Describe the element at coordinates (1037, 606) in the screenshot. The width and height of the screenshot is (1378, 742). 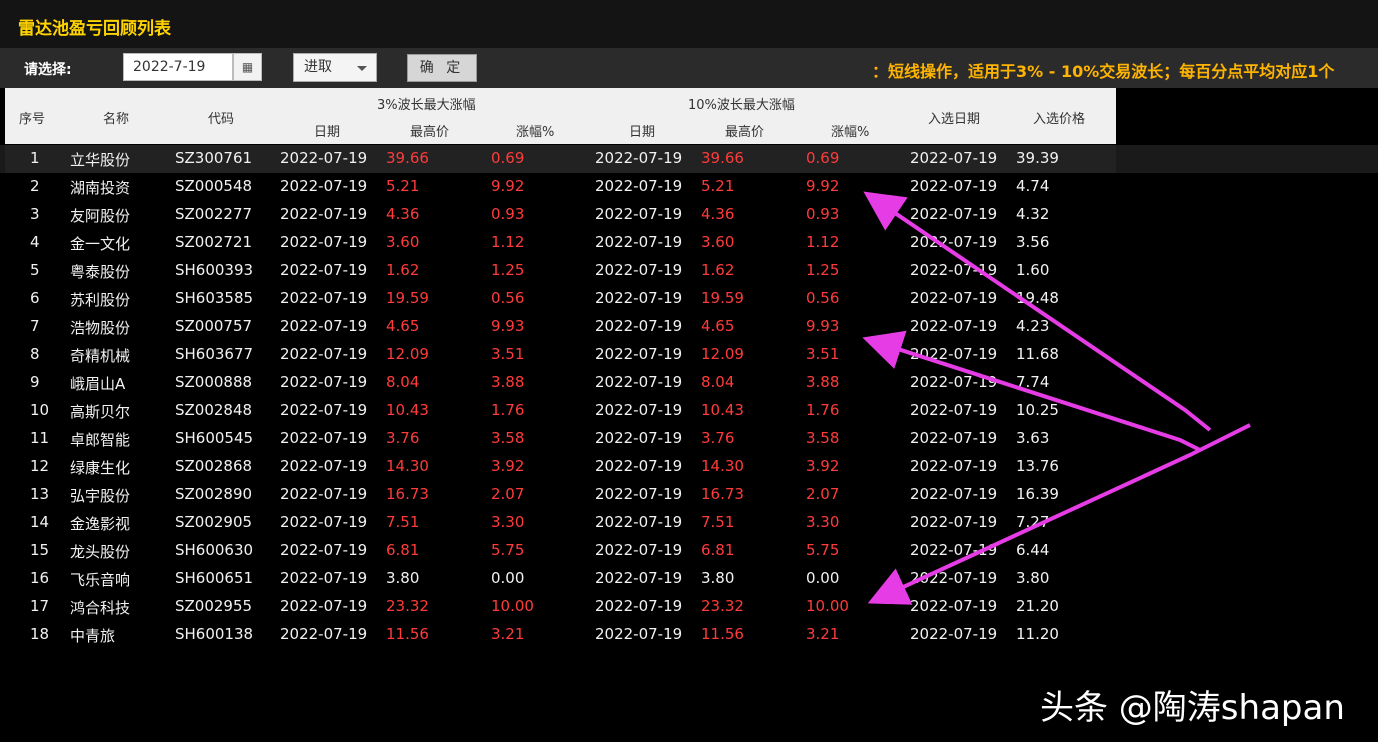
I see `cell-ep: 21.20` at that location.